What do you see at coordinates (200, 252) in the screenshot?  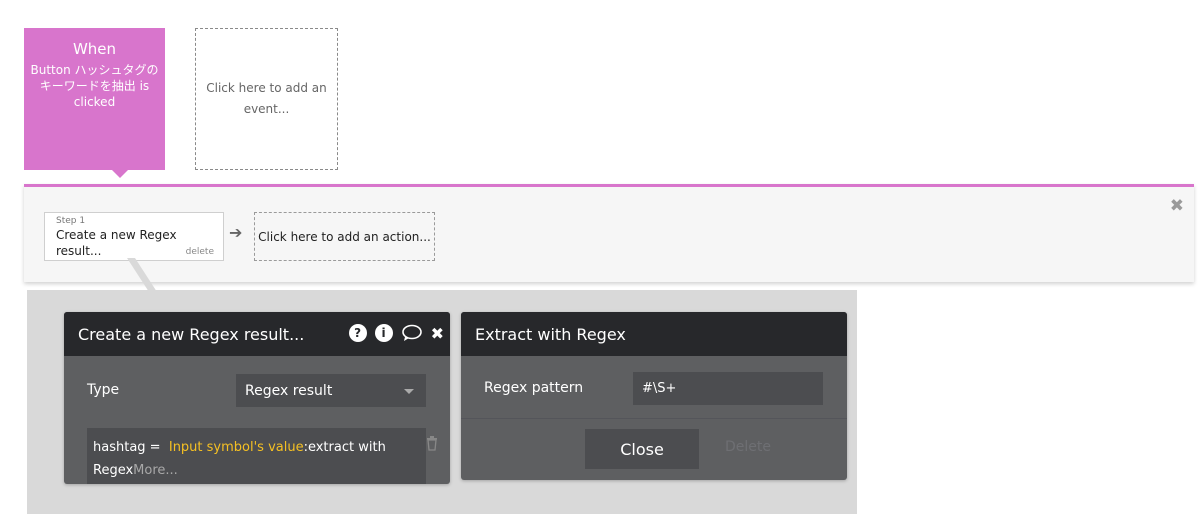 I see `step-delete-link: delete` at bounding box center [200, 252].